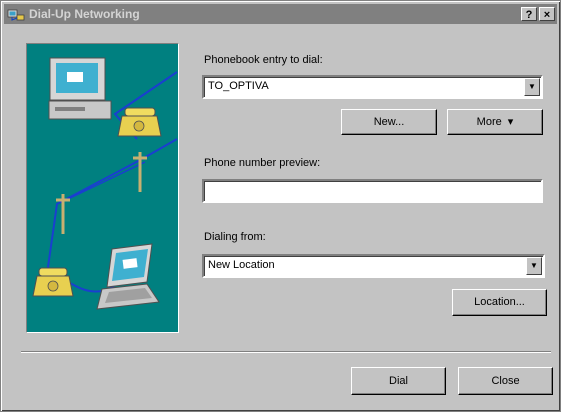  Describe the element at coordinates (373, 266) in the screenshot. I see `dialing-from-dropdown: New Location ▼` at that location.